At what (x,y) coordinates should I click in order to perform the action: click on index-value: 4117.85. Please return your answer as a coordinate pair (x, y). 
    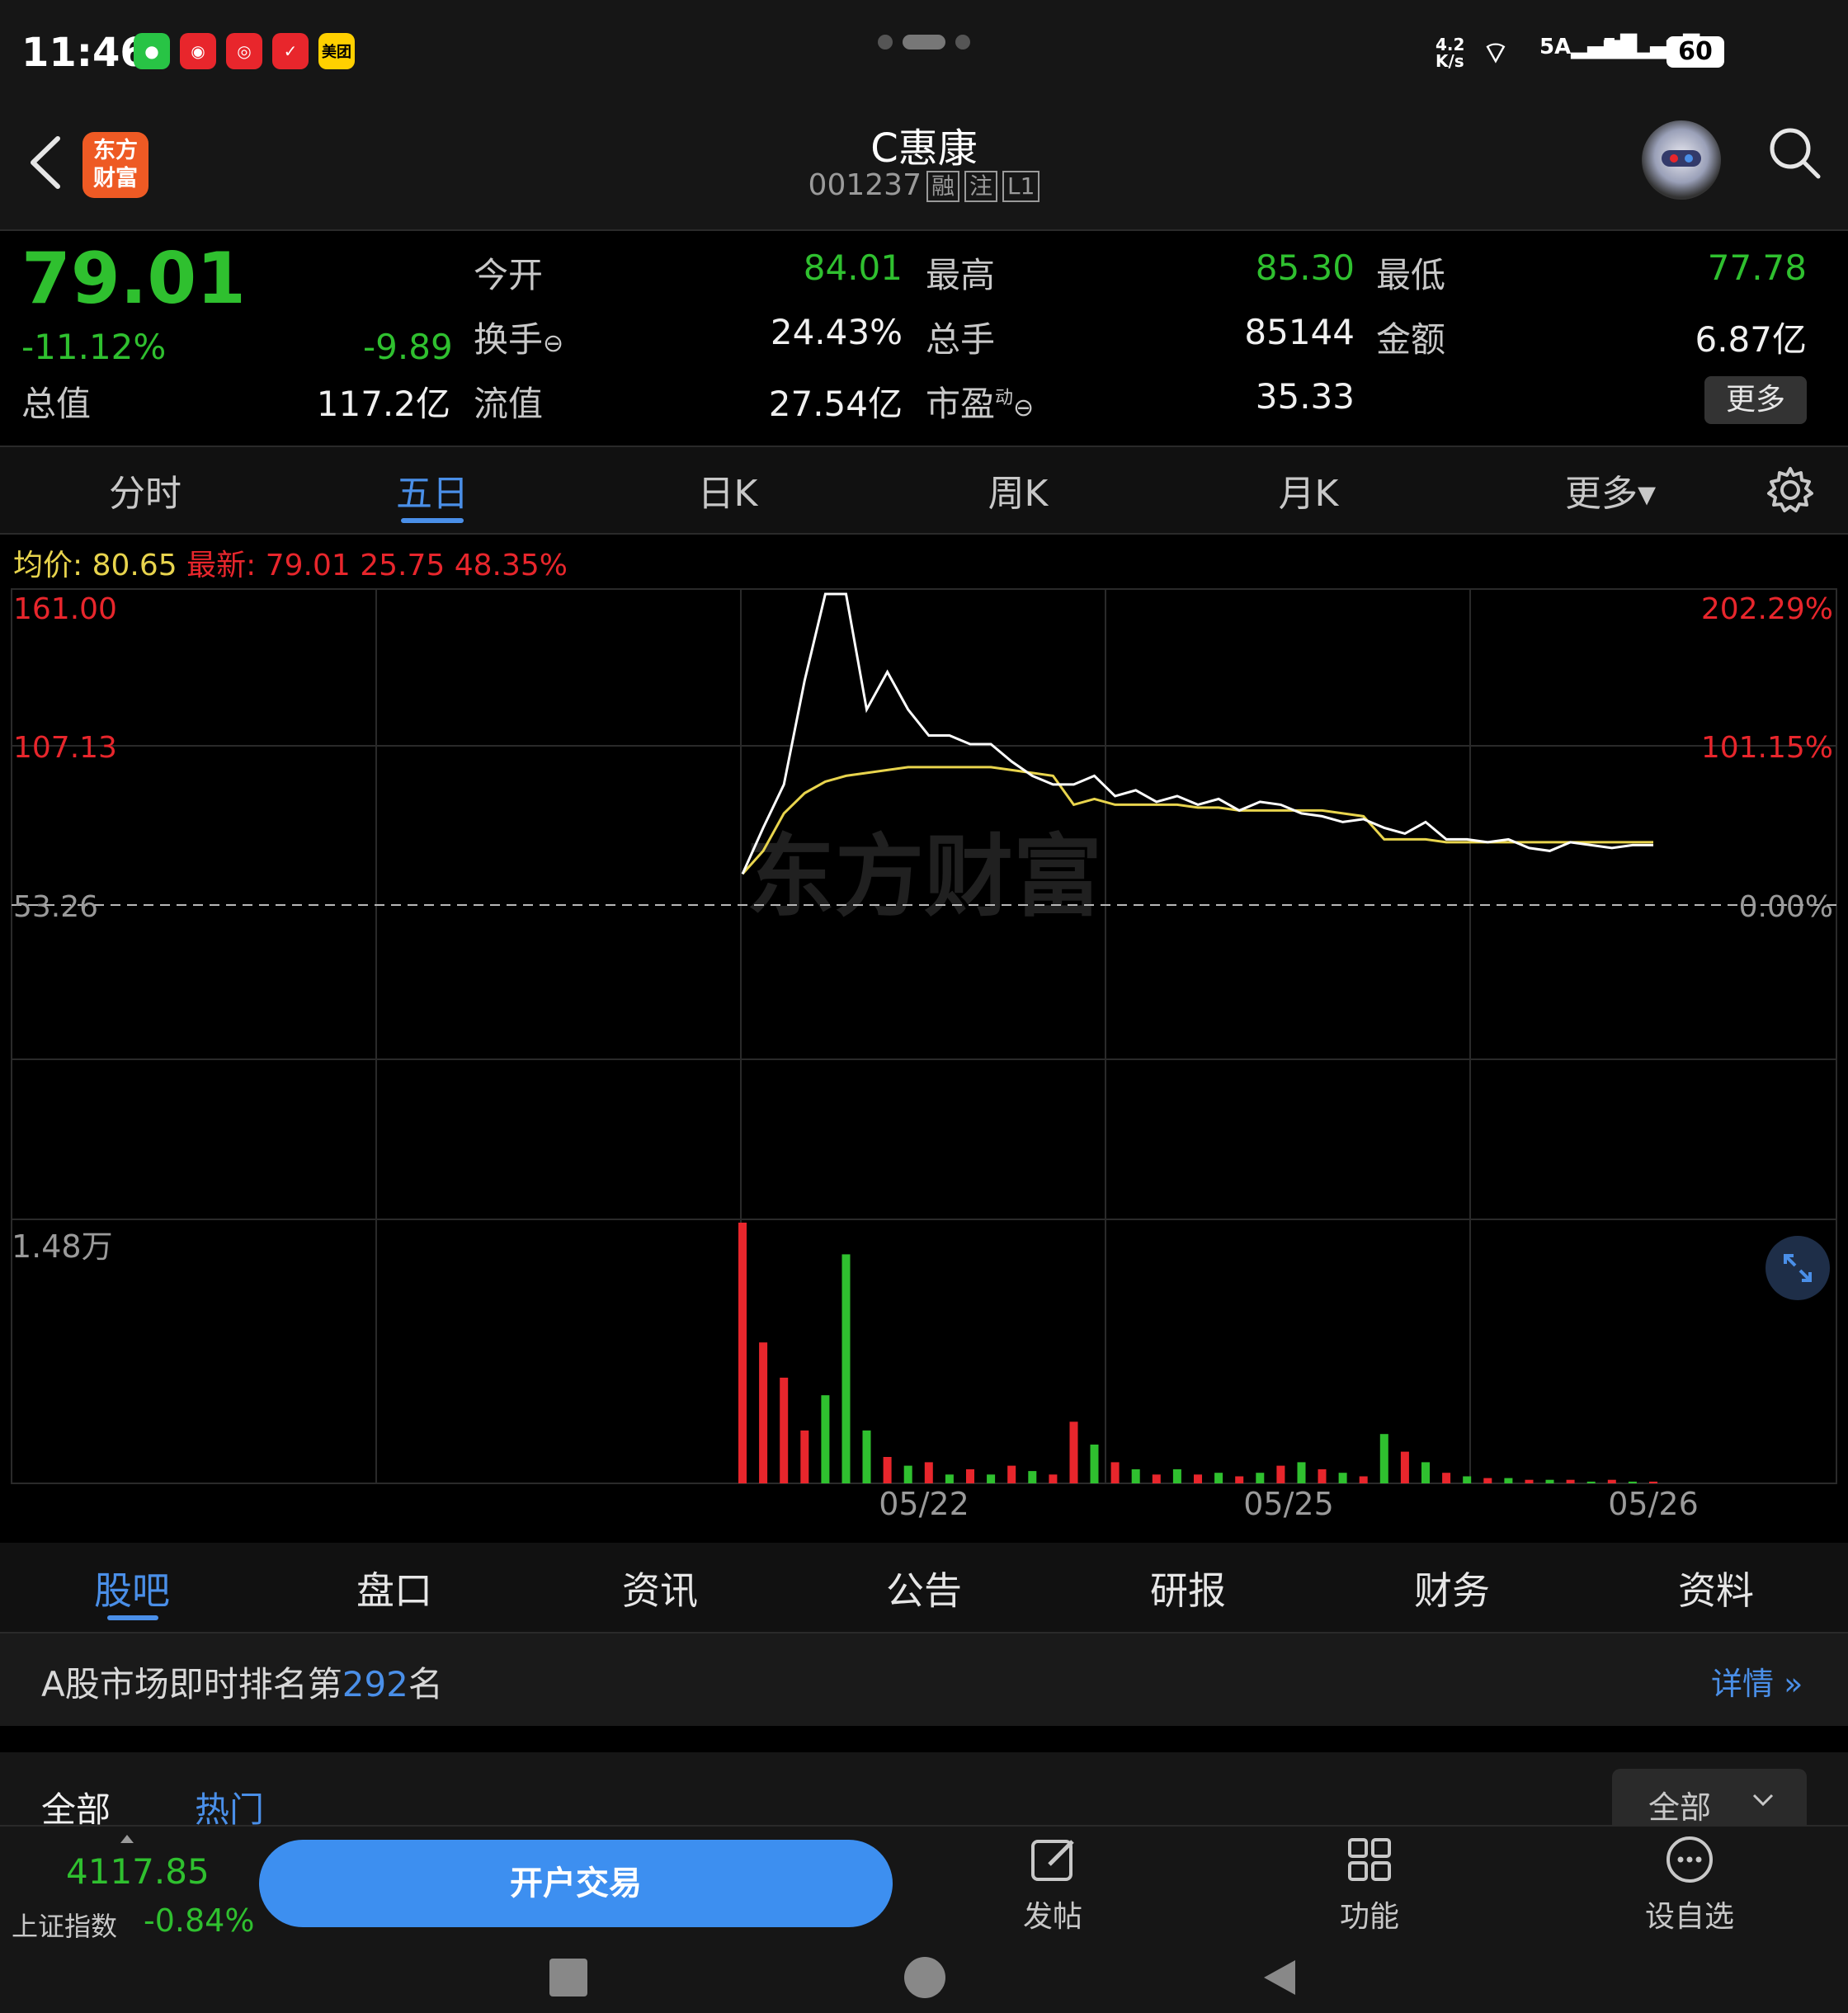
    Looking at the image, I should click on (138, 1871).